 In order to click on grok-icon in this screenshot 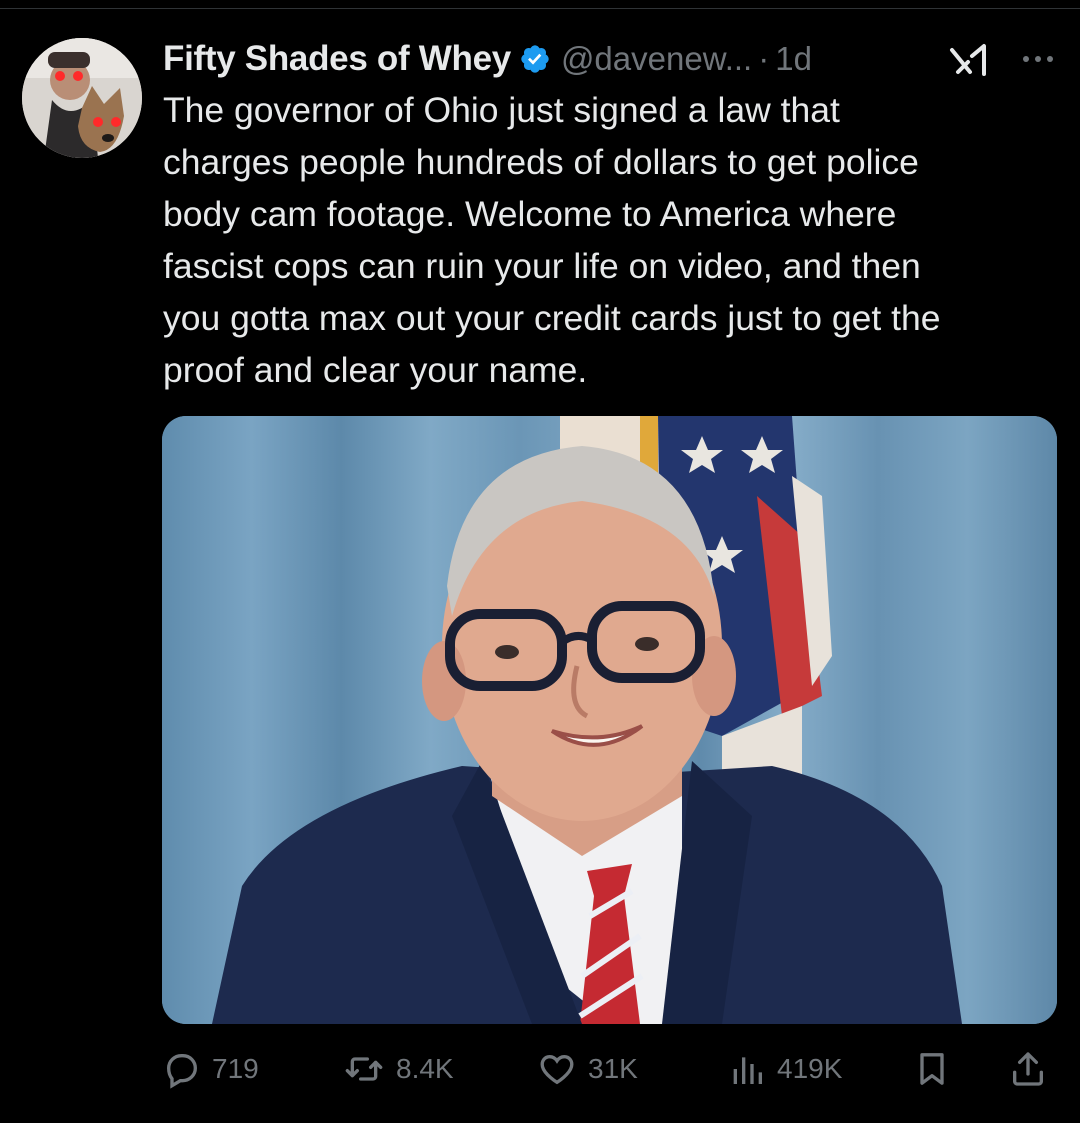, I will do `click(970, 60)`.